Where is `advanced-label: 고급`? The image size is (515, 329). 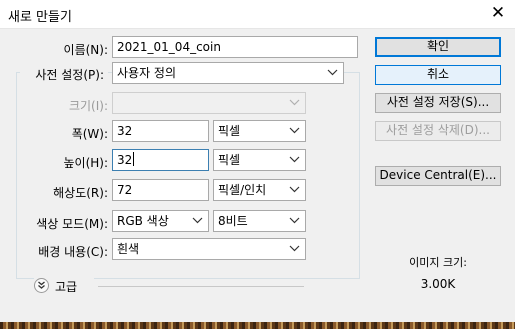
advanced-label: 고급 is located at coordinates (66, 287).